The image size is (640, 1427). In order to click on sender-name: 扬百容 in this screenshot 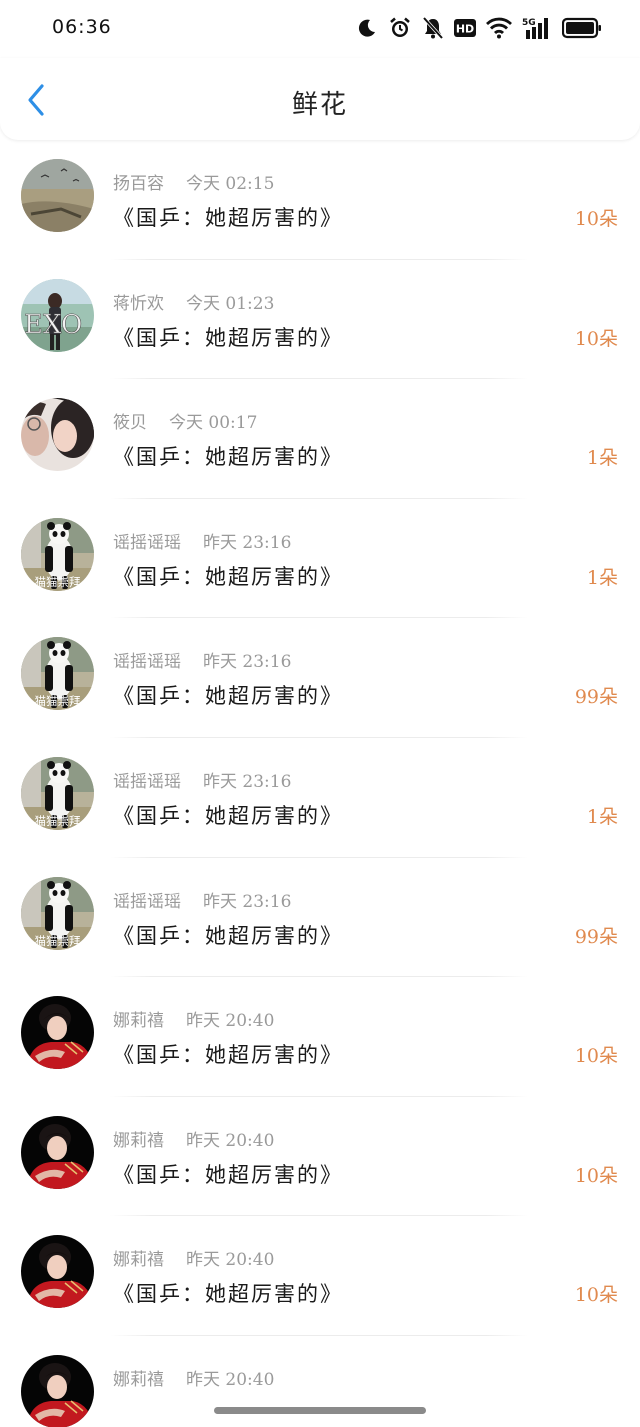, I will do `click(138, 184)`.